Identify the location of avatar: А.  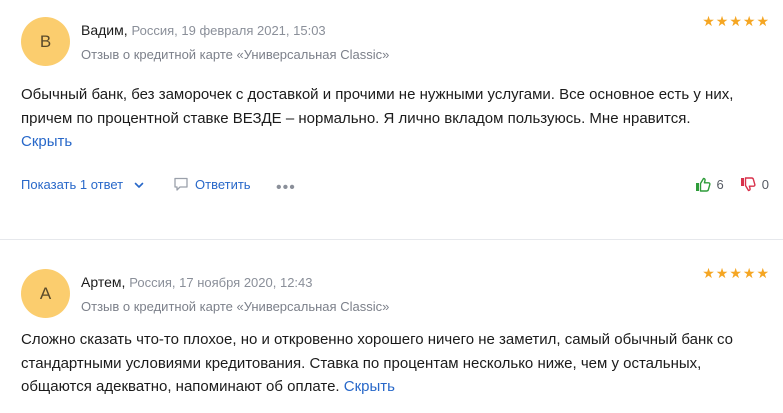
(45, 293).